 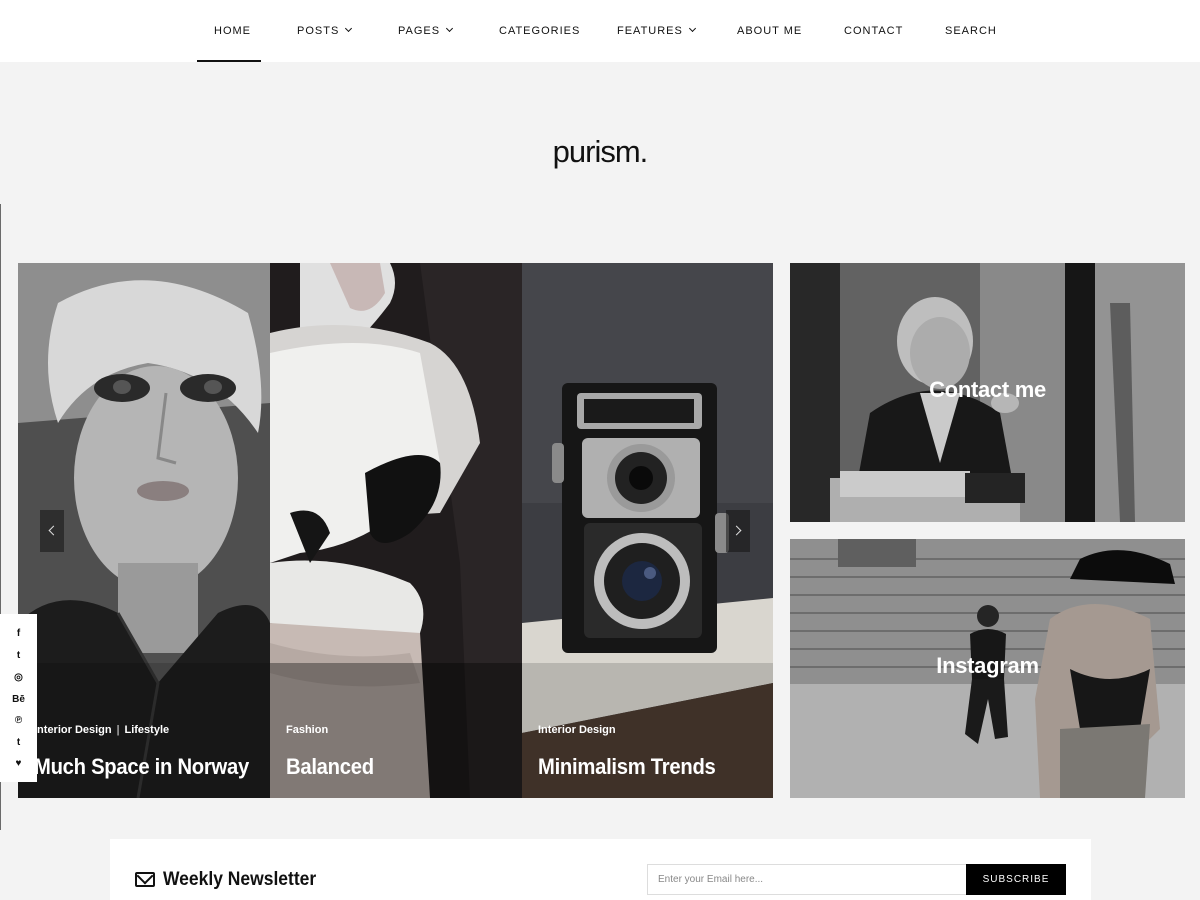 I want to click on instagram-icon: ◎, so click(x=18, y=678).